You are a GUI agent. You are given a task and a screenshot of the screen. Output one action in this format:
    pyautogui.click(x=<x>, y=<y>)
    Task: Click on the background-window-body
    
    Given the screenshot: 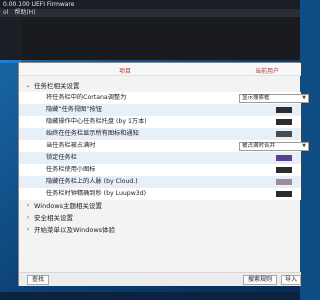 What is the action you would take?
    pyautogui.click(x=161, y=38)
    